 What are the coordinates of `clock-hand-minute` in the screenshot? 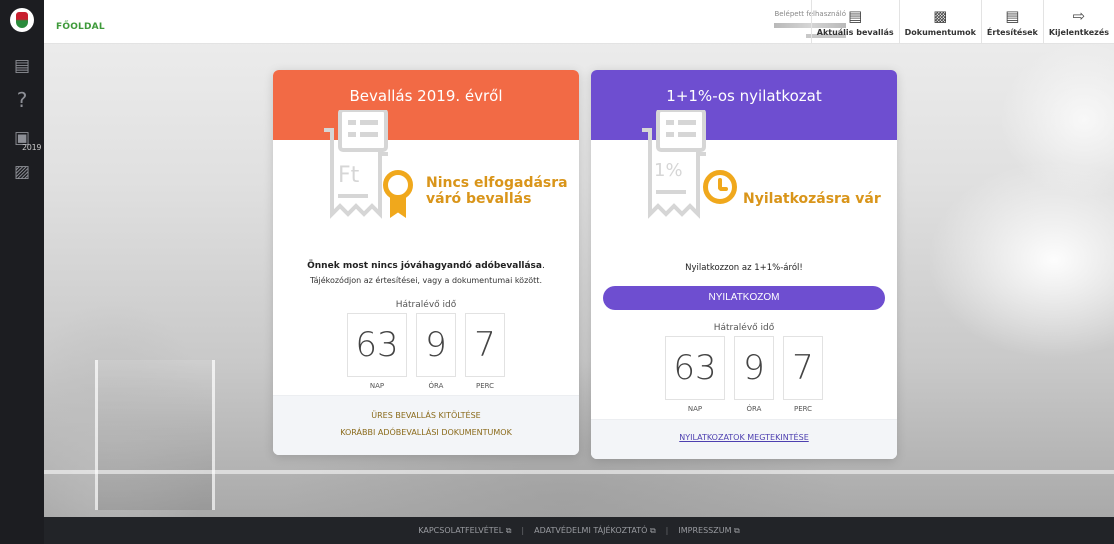 It's located at (723, 189).